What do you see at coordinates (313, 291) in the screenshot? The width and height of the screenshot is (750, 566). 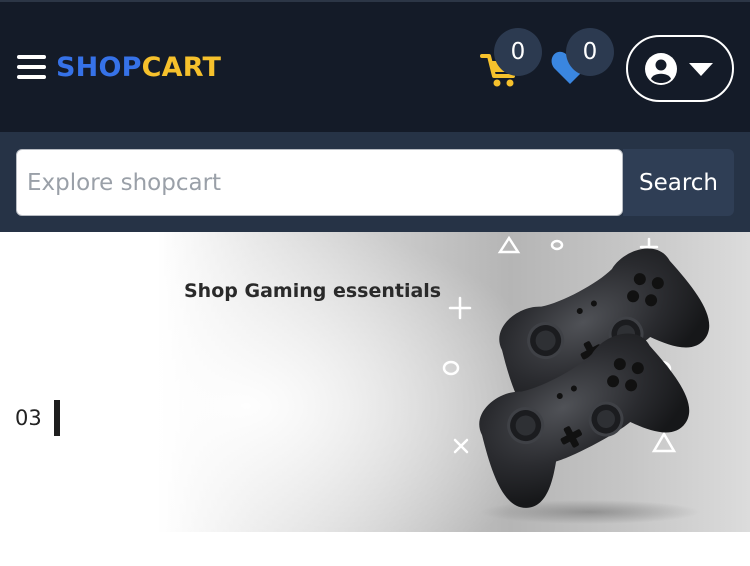 I see `hero-title: Shop Gaming essentials` at bounding box center [313, 291].